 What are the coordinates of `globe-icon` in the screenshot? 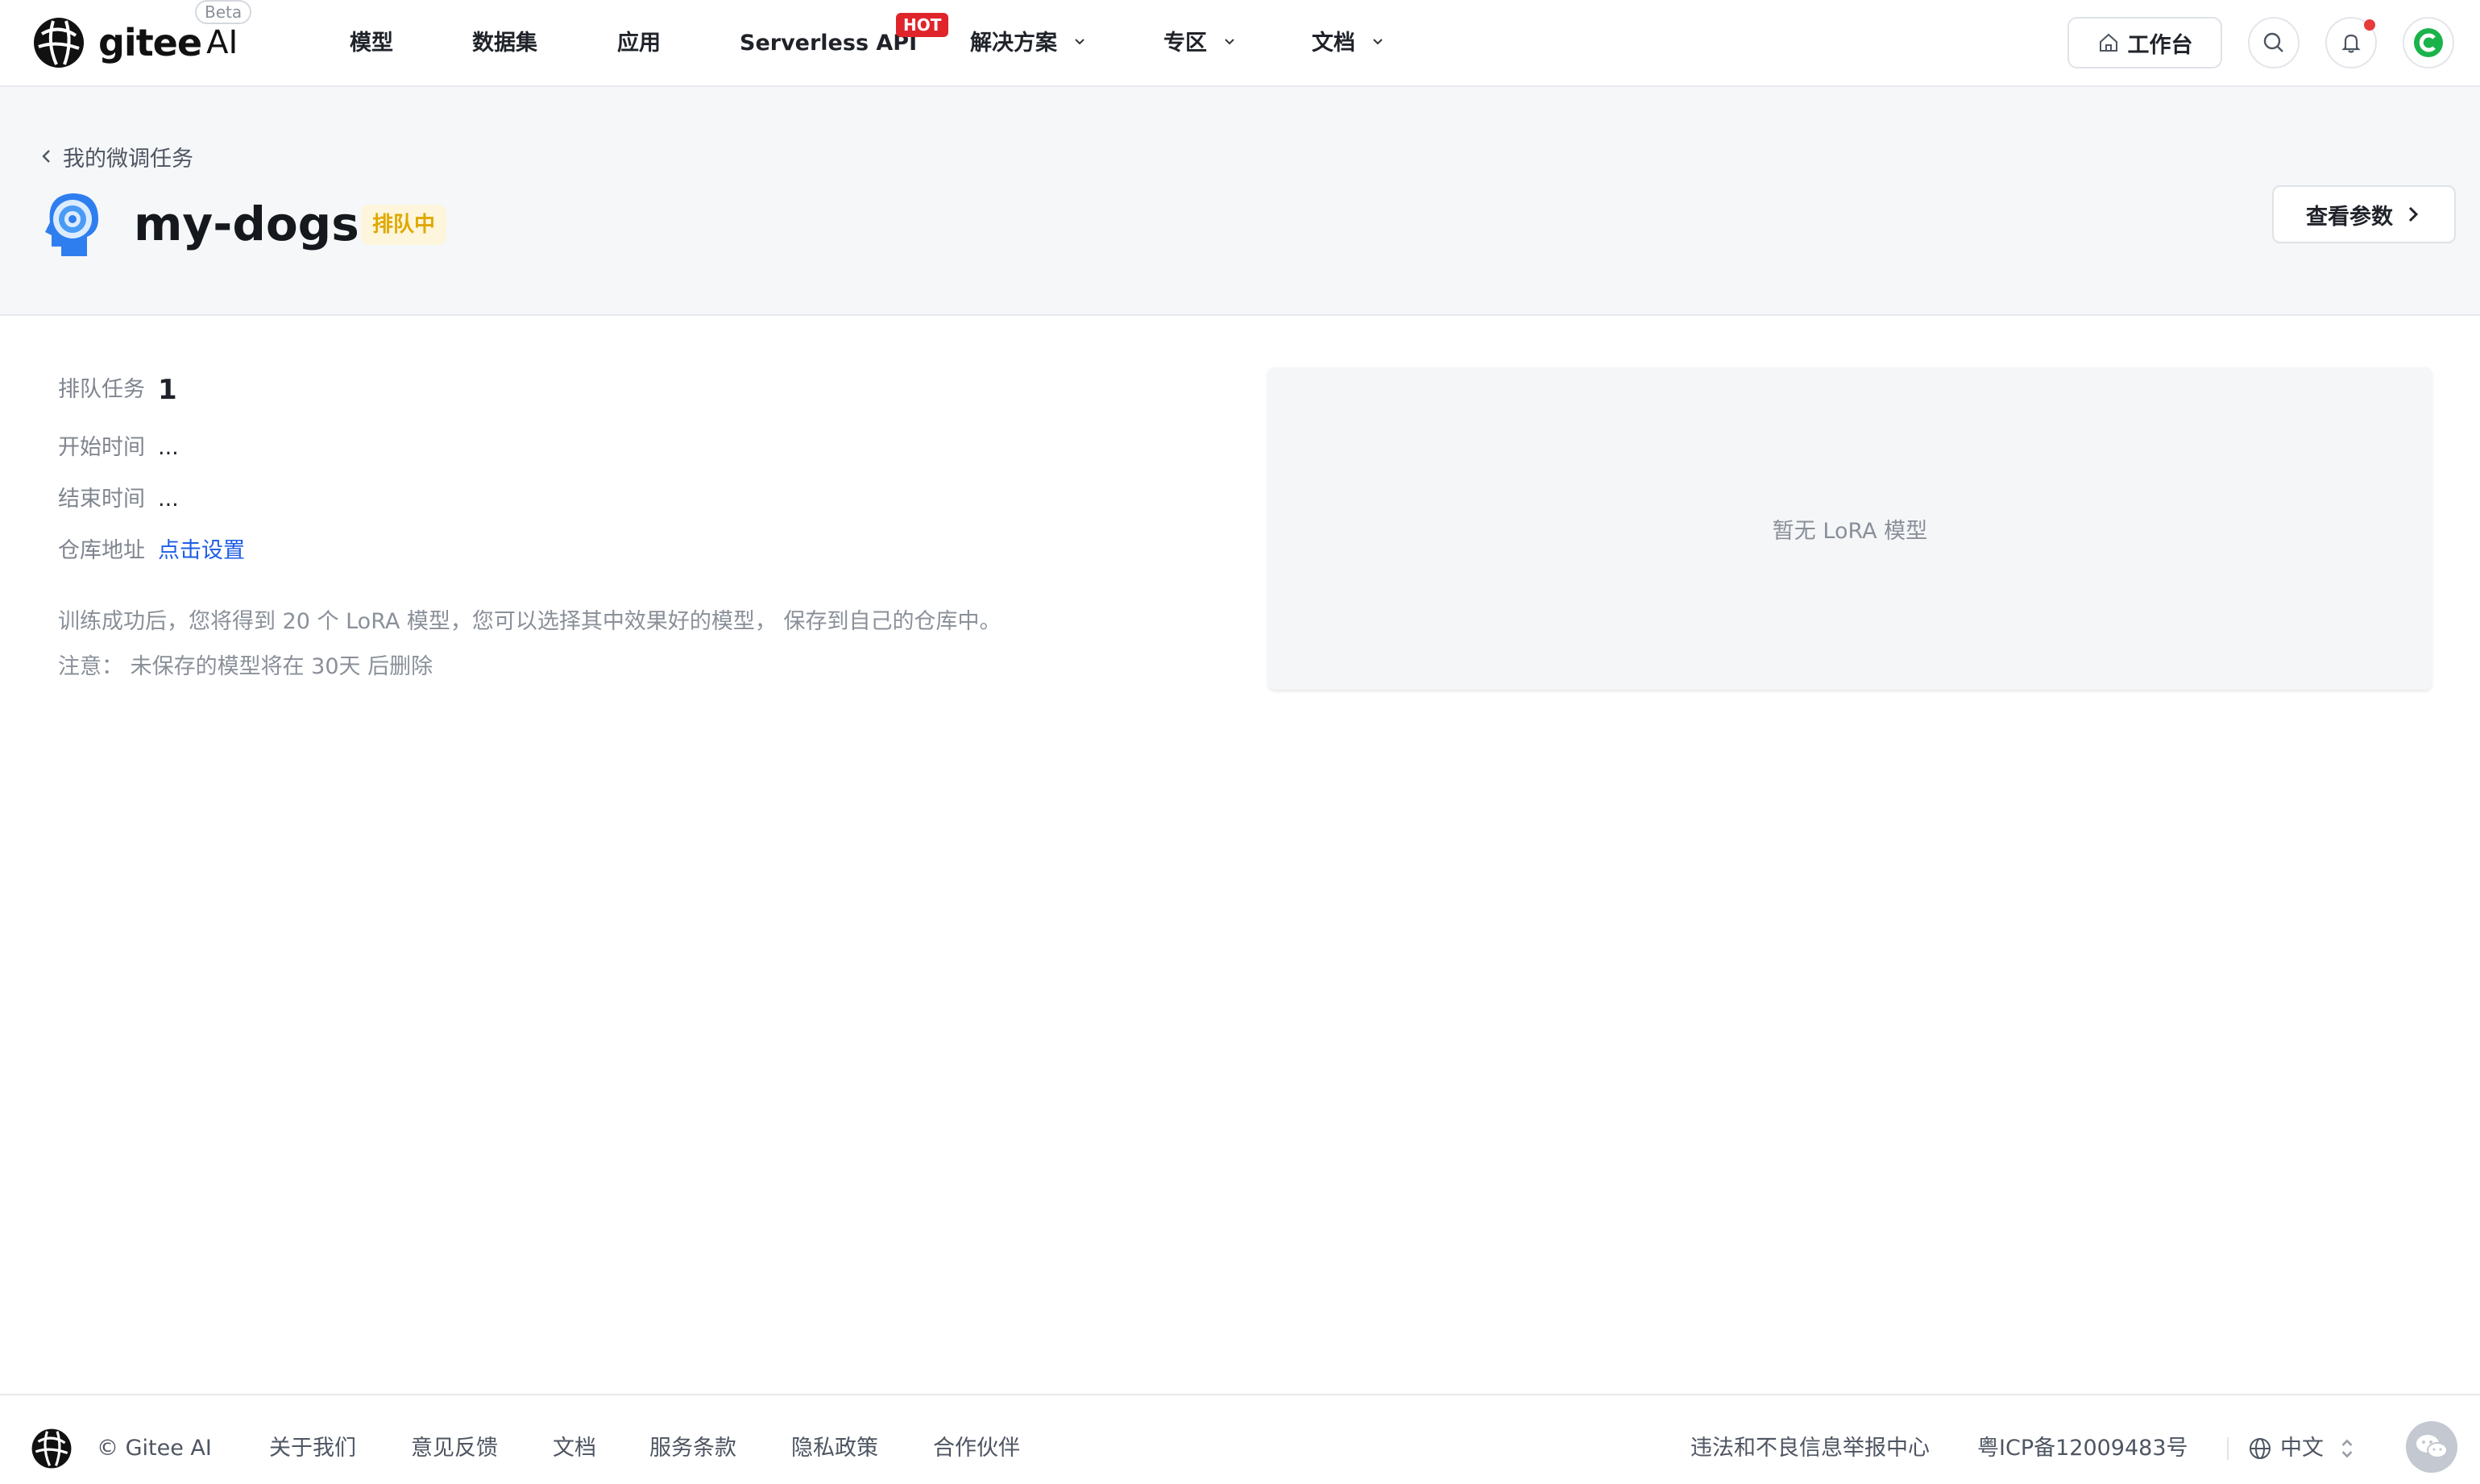 It's located at (2260, 1448).